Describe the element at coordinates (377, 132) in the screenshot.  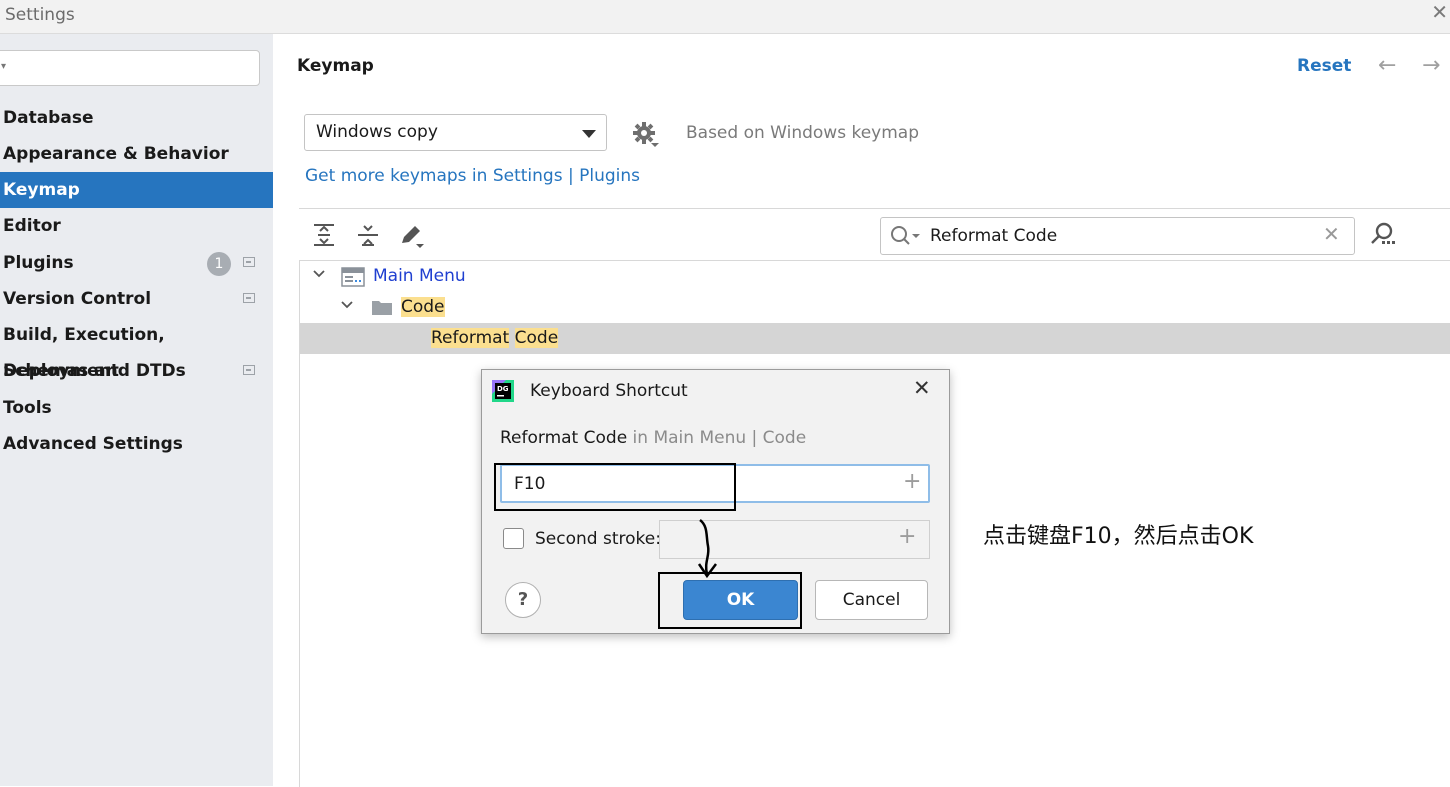
I see `keymap-select-value: Windows copy` at that location.